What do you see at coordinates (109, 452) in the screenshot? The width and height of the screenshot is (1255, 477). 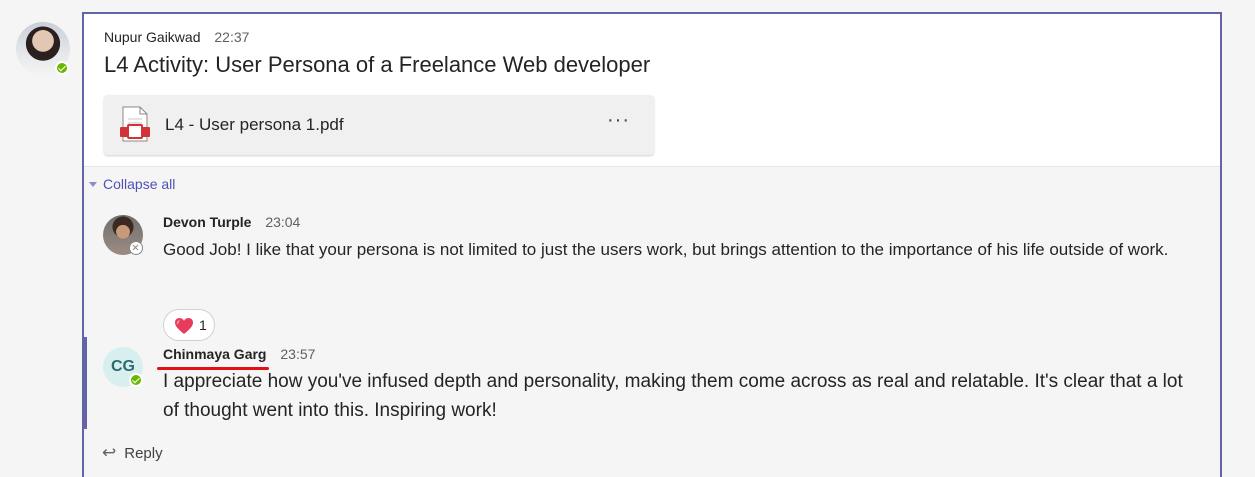 I see `reply-arrow-icon: ↩` at bounding box center [109, 452].